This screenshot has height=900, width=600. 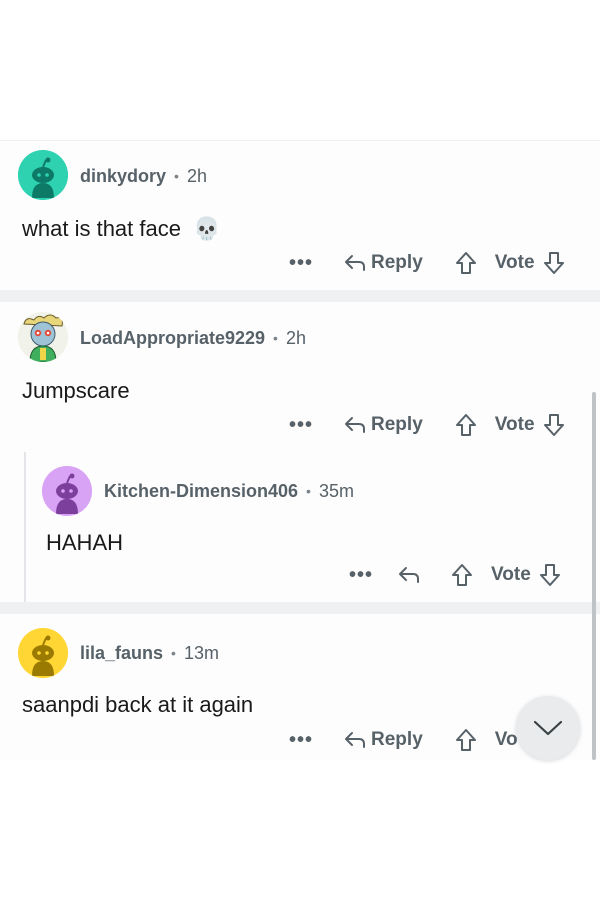 What do you see at coordinates (300, 140) in the screenshot?
I see `divider` at bounding box center [300, 140].